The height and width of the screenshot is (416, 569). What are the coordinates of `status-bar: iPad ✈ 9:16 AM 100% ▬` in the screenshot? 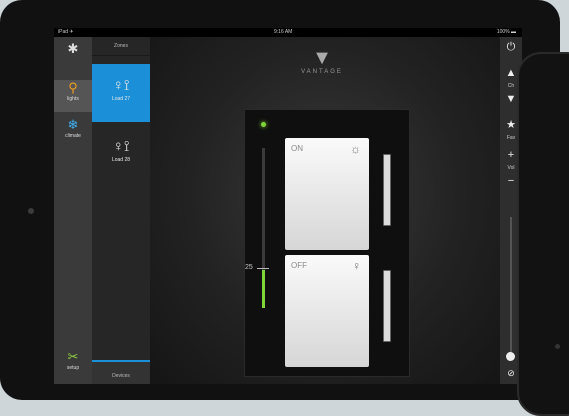 It's located at (288, 32).